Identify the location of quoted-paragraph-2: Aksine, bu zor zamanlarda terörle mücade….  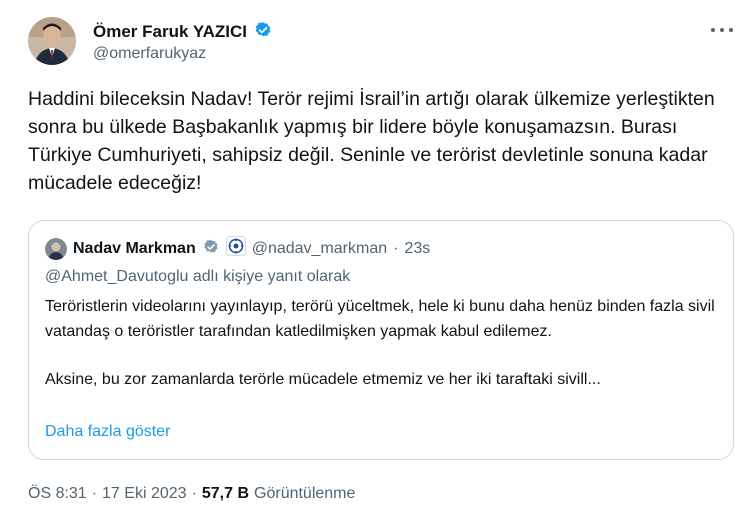
(323, 379).